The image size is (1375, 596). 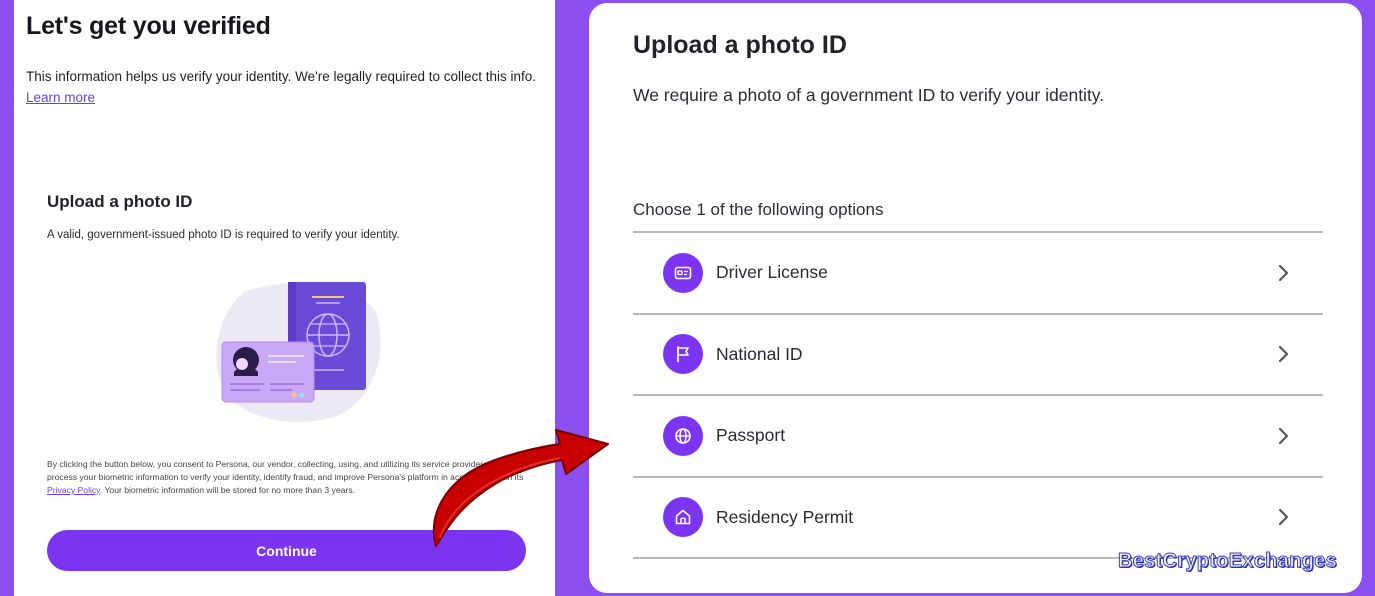 What do you see at coordinates (740, 45) in the screenshot?
I see `upload-id-title: Upload a photo ID` at bounding box center [740, 45].